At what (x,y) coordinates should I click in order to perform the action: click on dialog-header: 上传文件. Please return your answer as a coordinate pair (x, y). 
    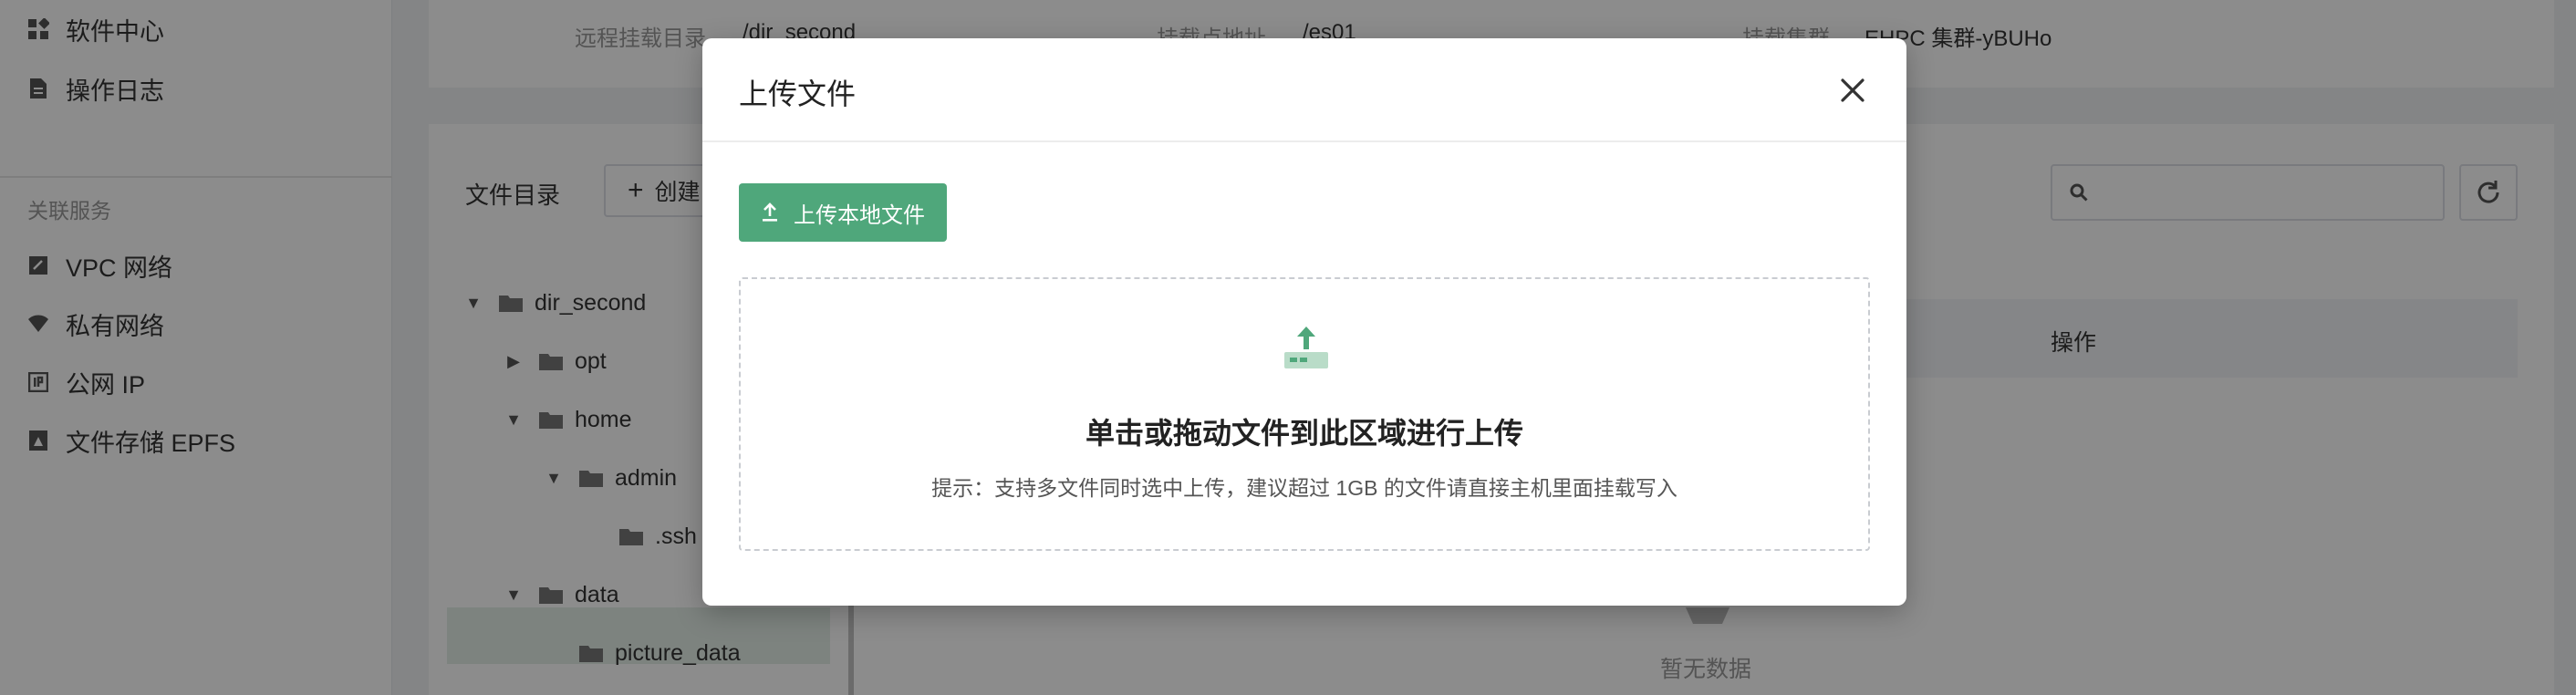
    Looking at the image, I should click on (1304, 90).